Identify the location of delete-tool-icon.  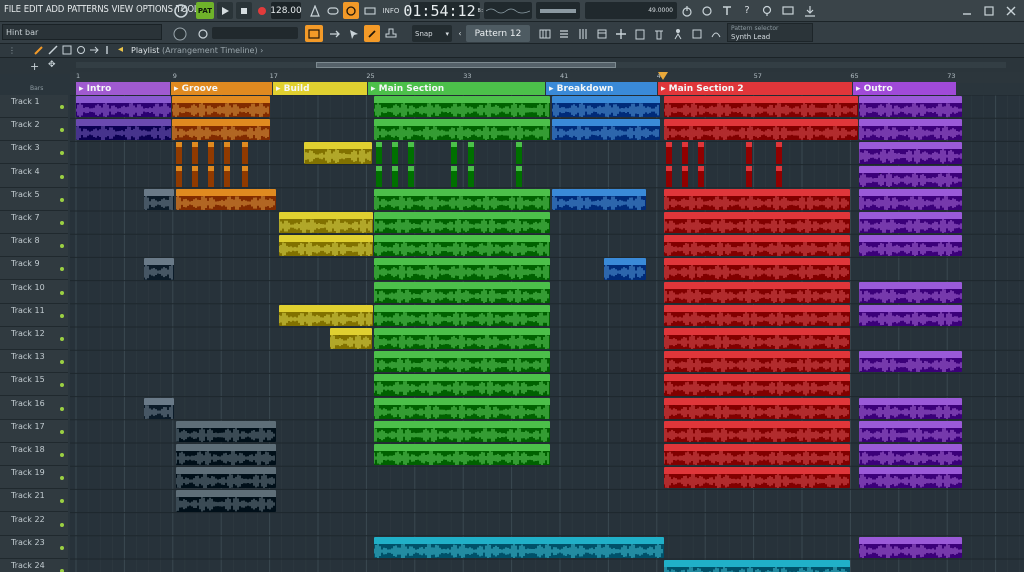
(68, 51).